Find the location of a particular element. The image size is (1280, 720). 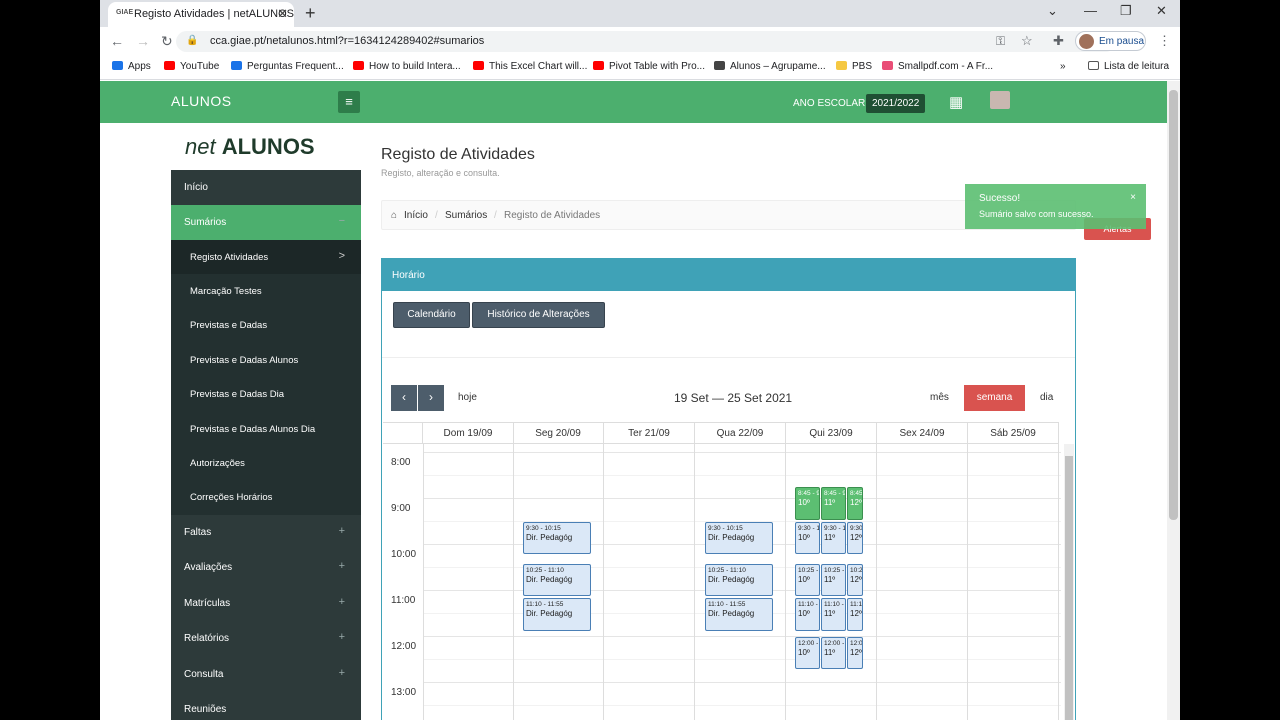

calendar-event: 11:1 12º is located at coordinates (855, 614).